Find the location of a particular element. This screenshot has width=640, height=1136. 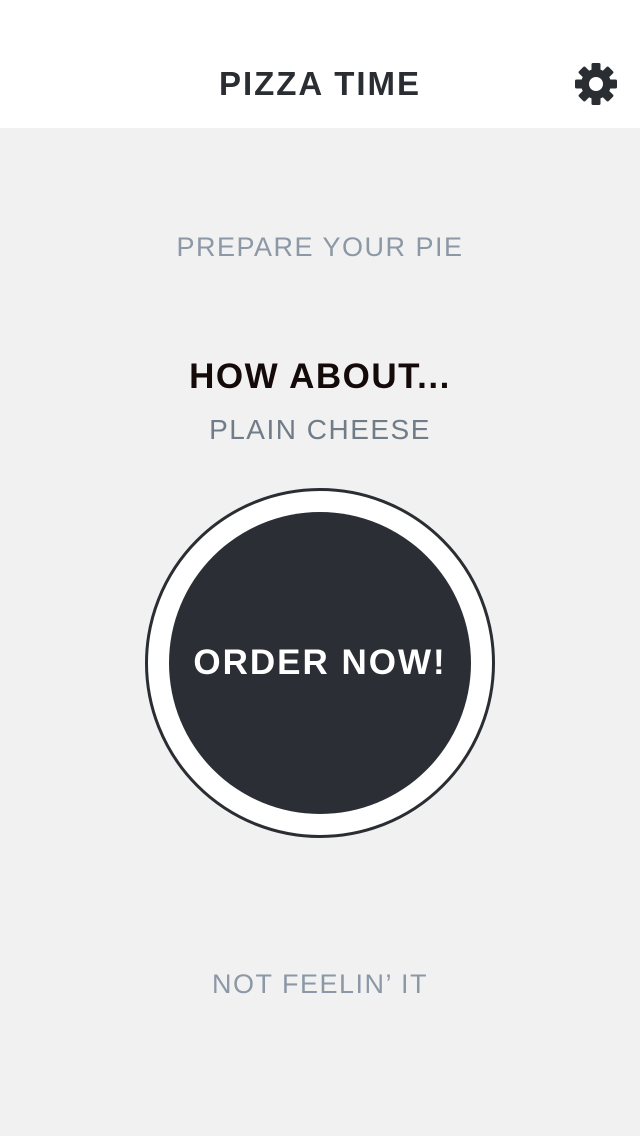

gear-icon is located at coordinates (596, 84).